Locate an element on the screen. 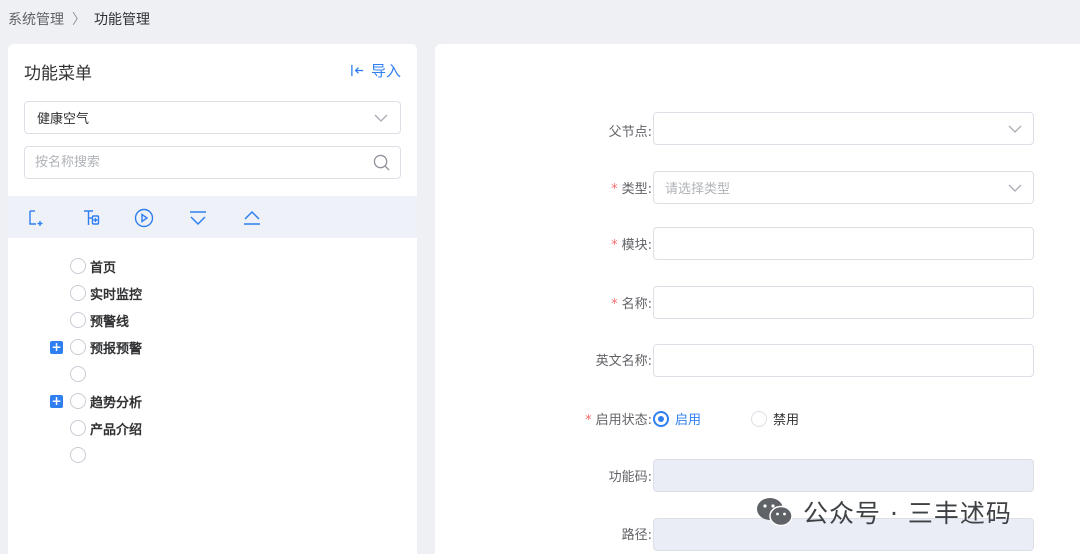  radio-unchecked-icon is located at coordinates (759, 418).